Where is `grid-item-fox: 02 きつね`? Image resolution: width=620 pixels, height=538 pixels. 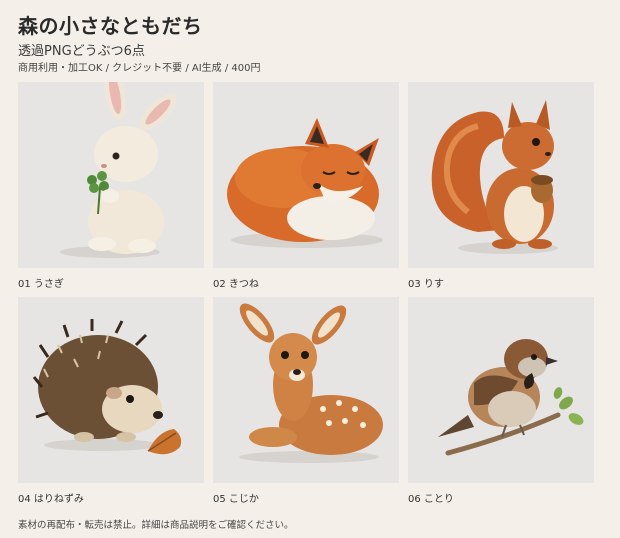 grid-item-fox: 02 きつね is located at coordinates (306, 187).